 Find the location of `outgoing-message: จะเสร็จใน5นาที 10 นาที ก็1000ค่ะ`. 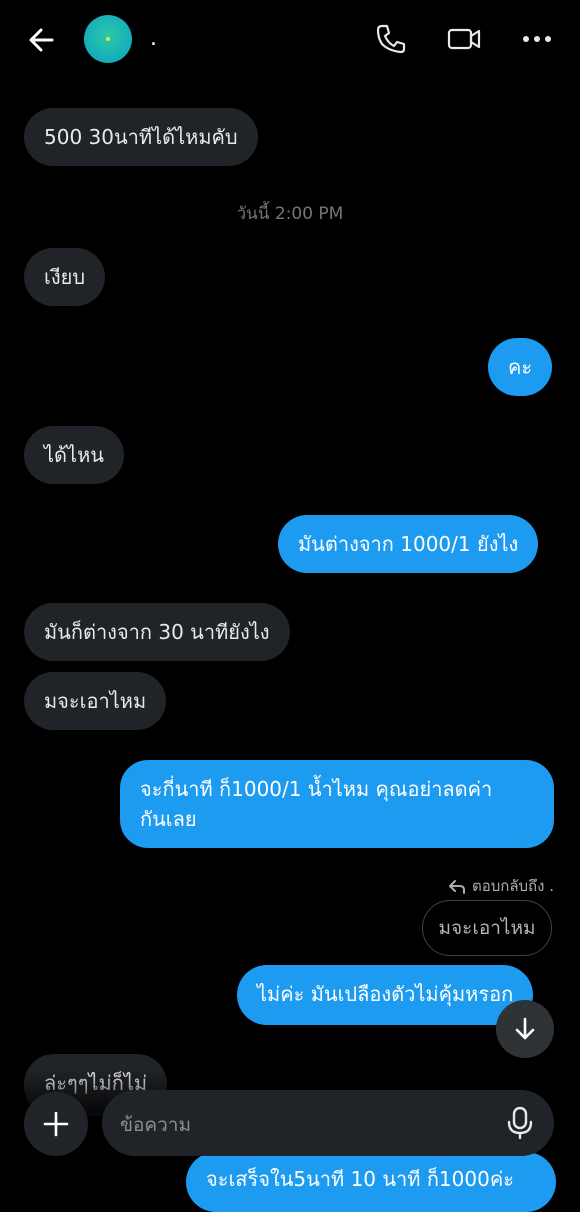

outgoing-message: จะเสร็จใน5นาที 10 นาที ก็1000ค่ะ is located at coordinates (371, 1182).